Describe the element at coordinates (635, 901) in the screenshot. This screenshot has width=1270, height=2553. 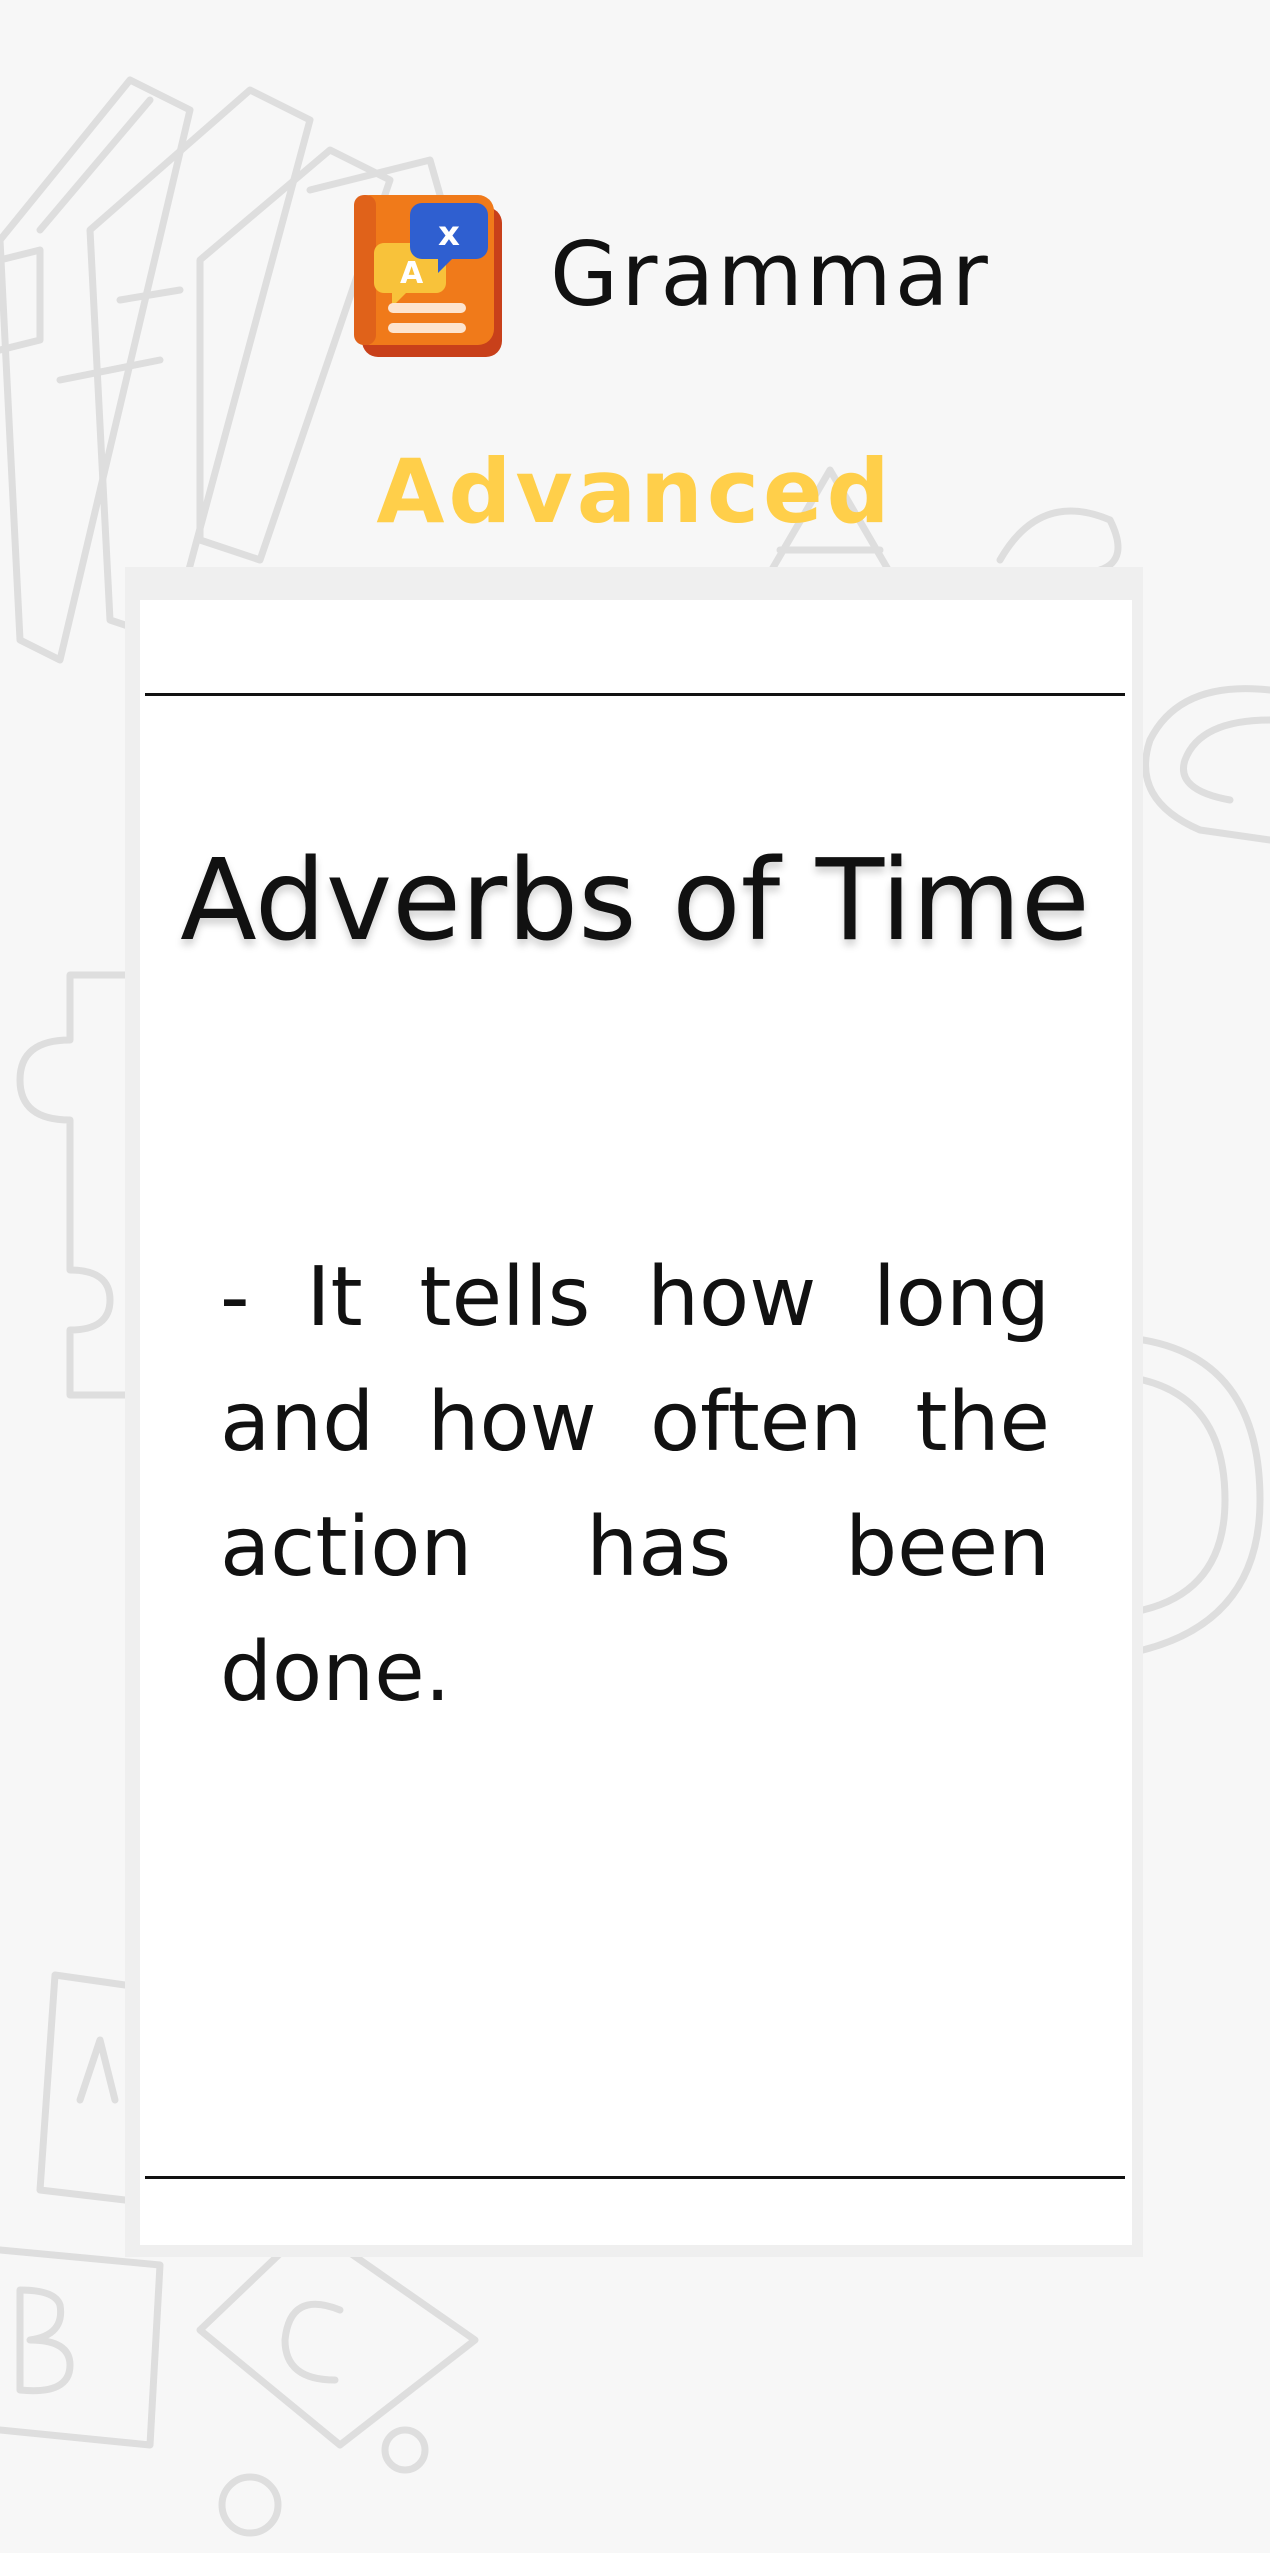
I see `card-title: Adverbs of Time` at that location.